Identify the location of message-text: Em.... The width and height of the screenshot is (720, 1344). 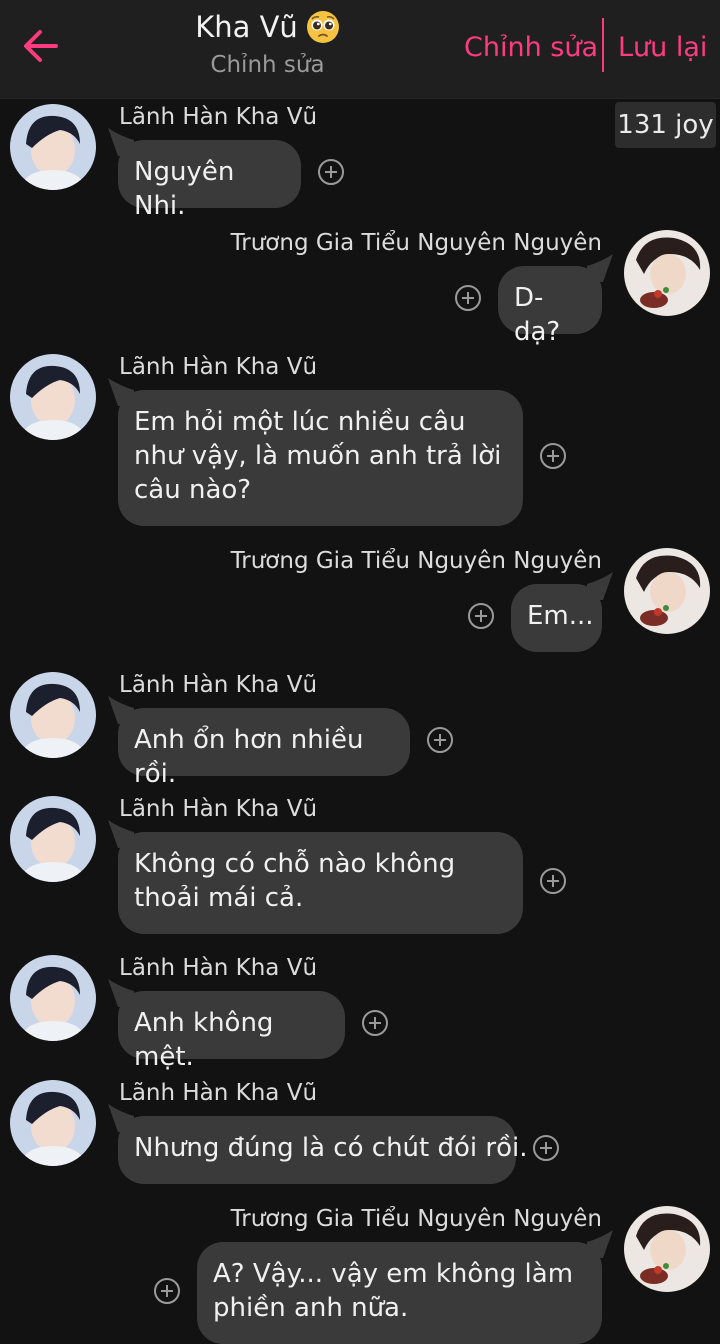
(560, 616).